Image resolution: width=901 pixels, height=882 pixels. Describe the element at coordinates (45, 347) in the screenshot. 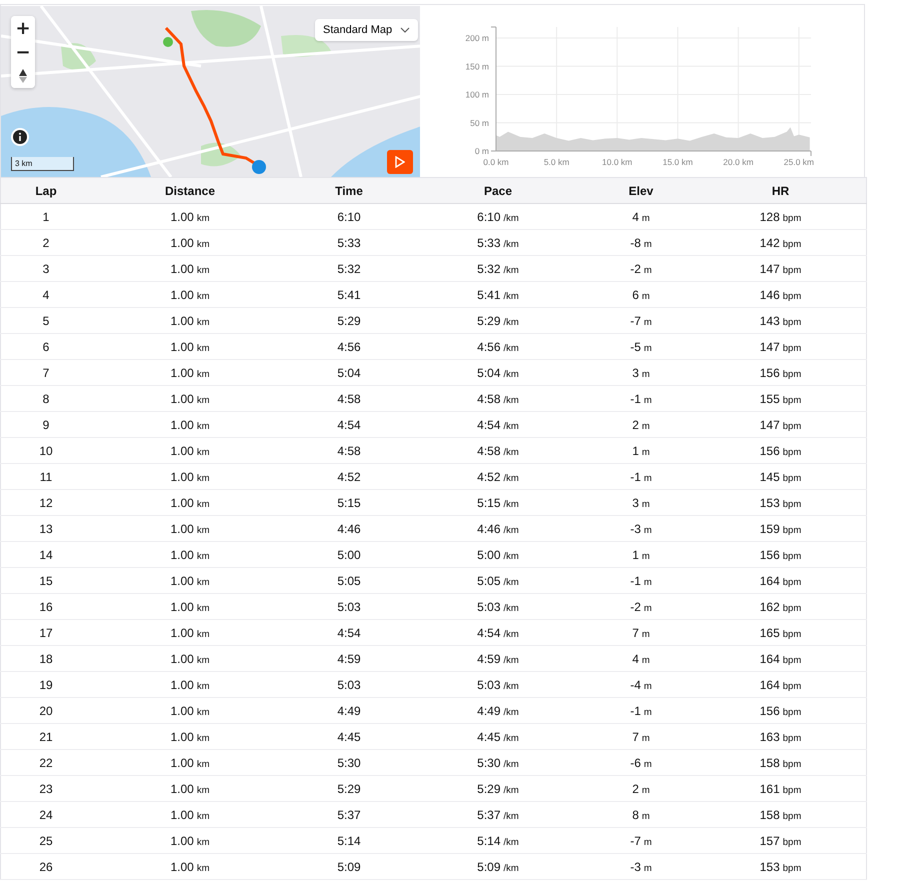

I see `table-cell: 6` at that location.